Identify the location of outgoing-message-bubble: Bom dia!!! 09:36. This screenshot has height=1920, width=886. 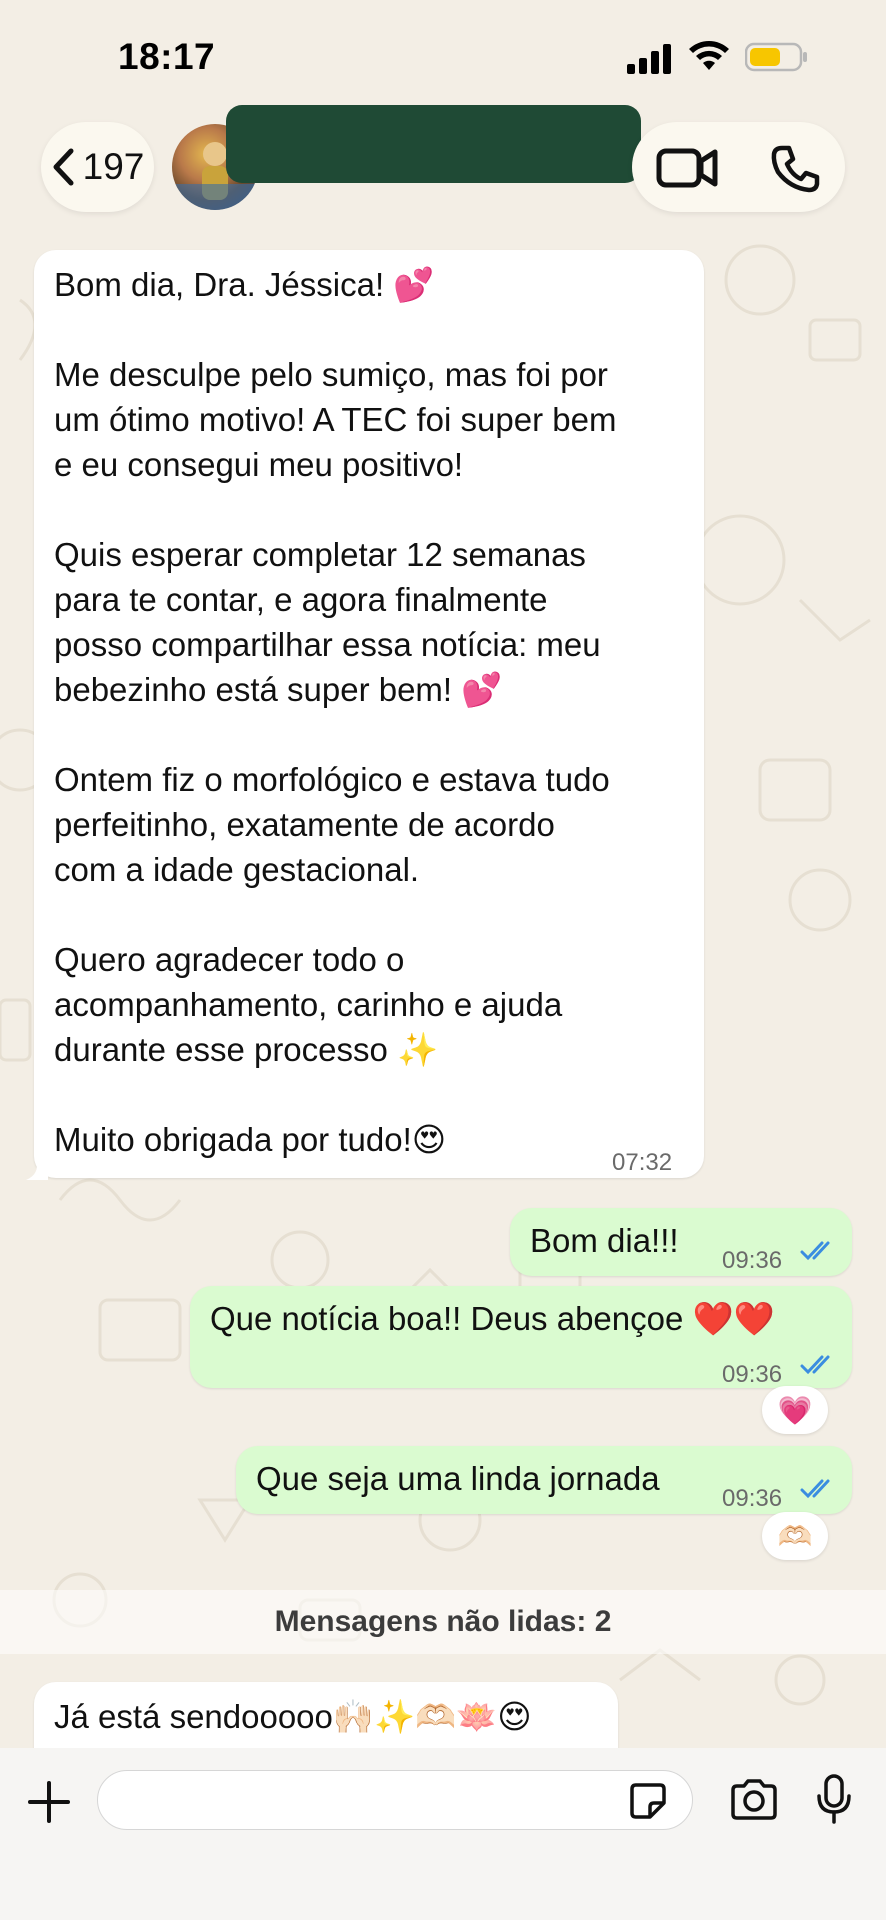
(681, 1242).